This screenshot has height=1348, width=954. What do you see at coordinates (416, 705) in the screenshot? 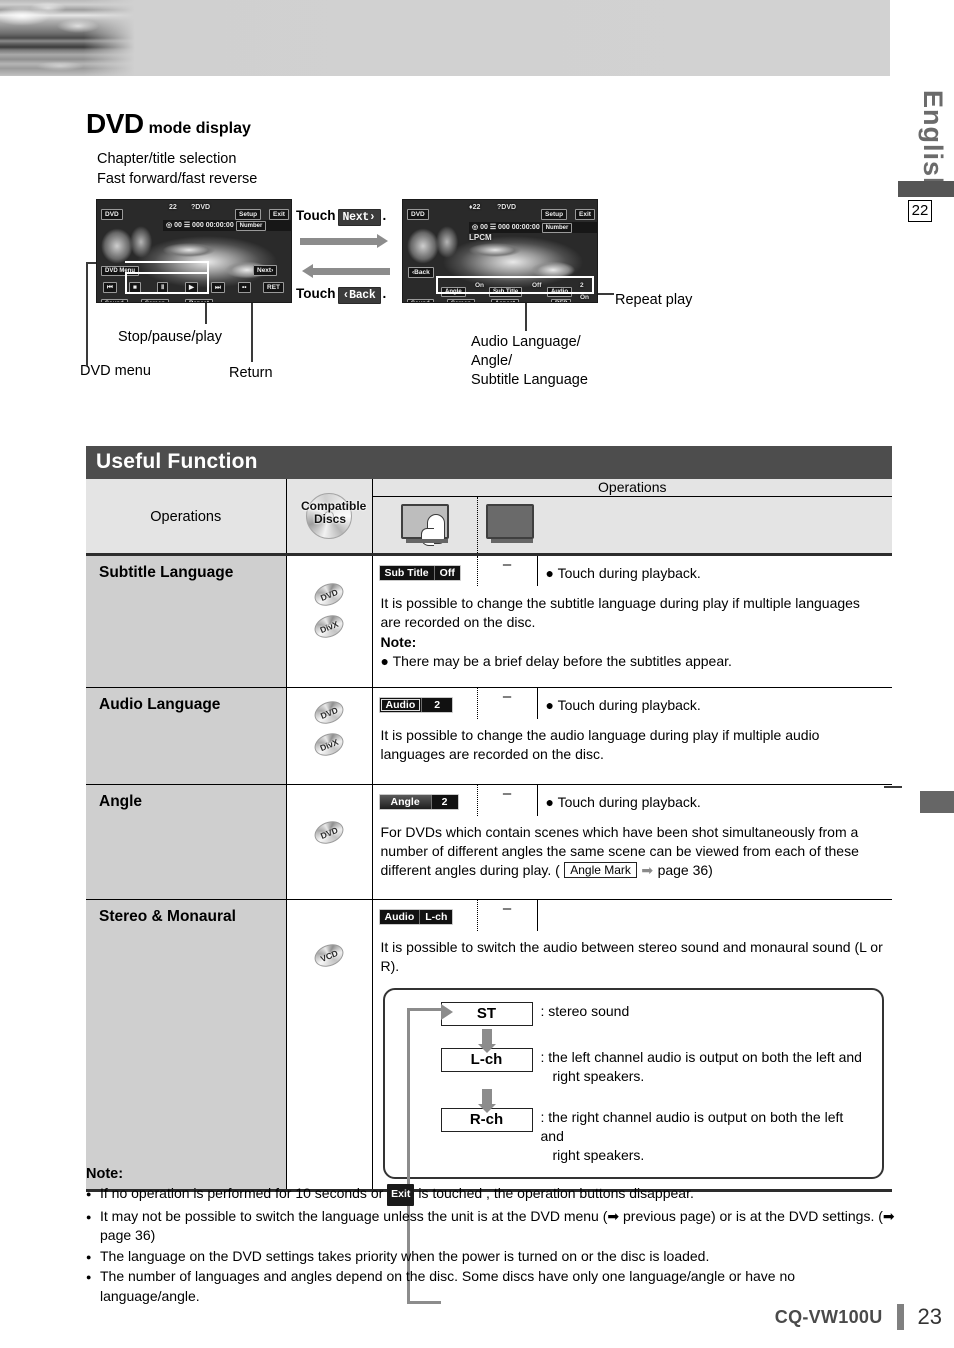
I see `audio-language-ui-button: Audio 2` at bounding box center [416, 705].